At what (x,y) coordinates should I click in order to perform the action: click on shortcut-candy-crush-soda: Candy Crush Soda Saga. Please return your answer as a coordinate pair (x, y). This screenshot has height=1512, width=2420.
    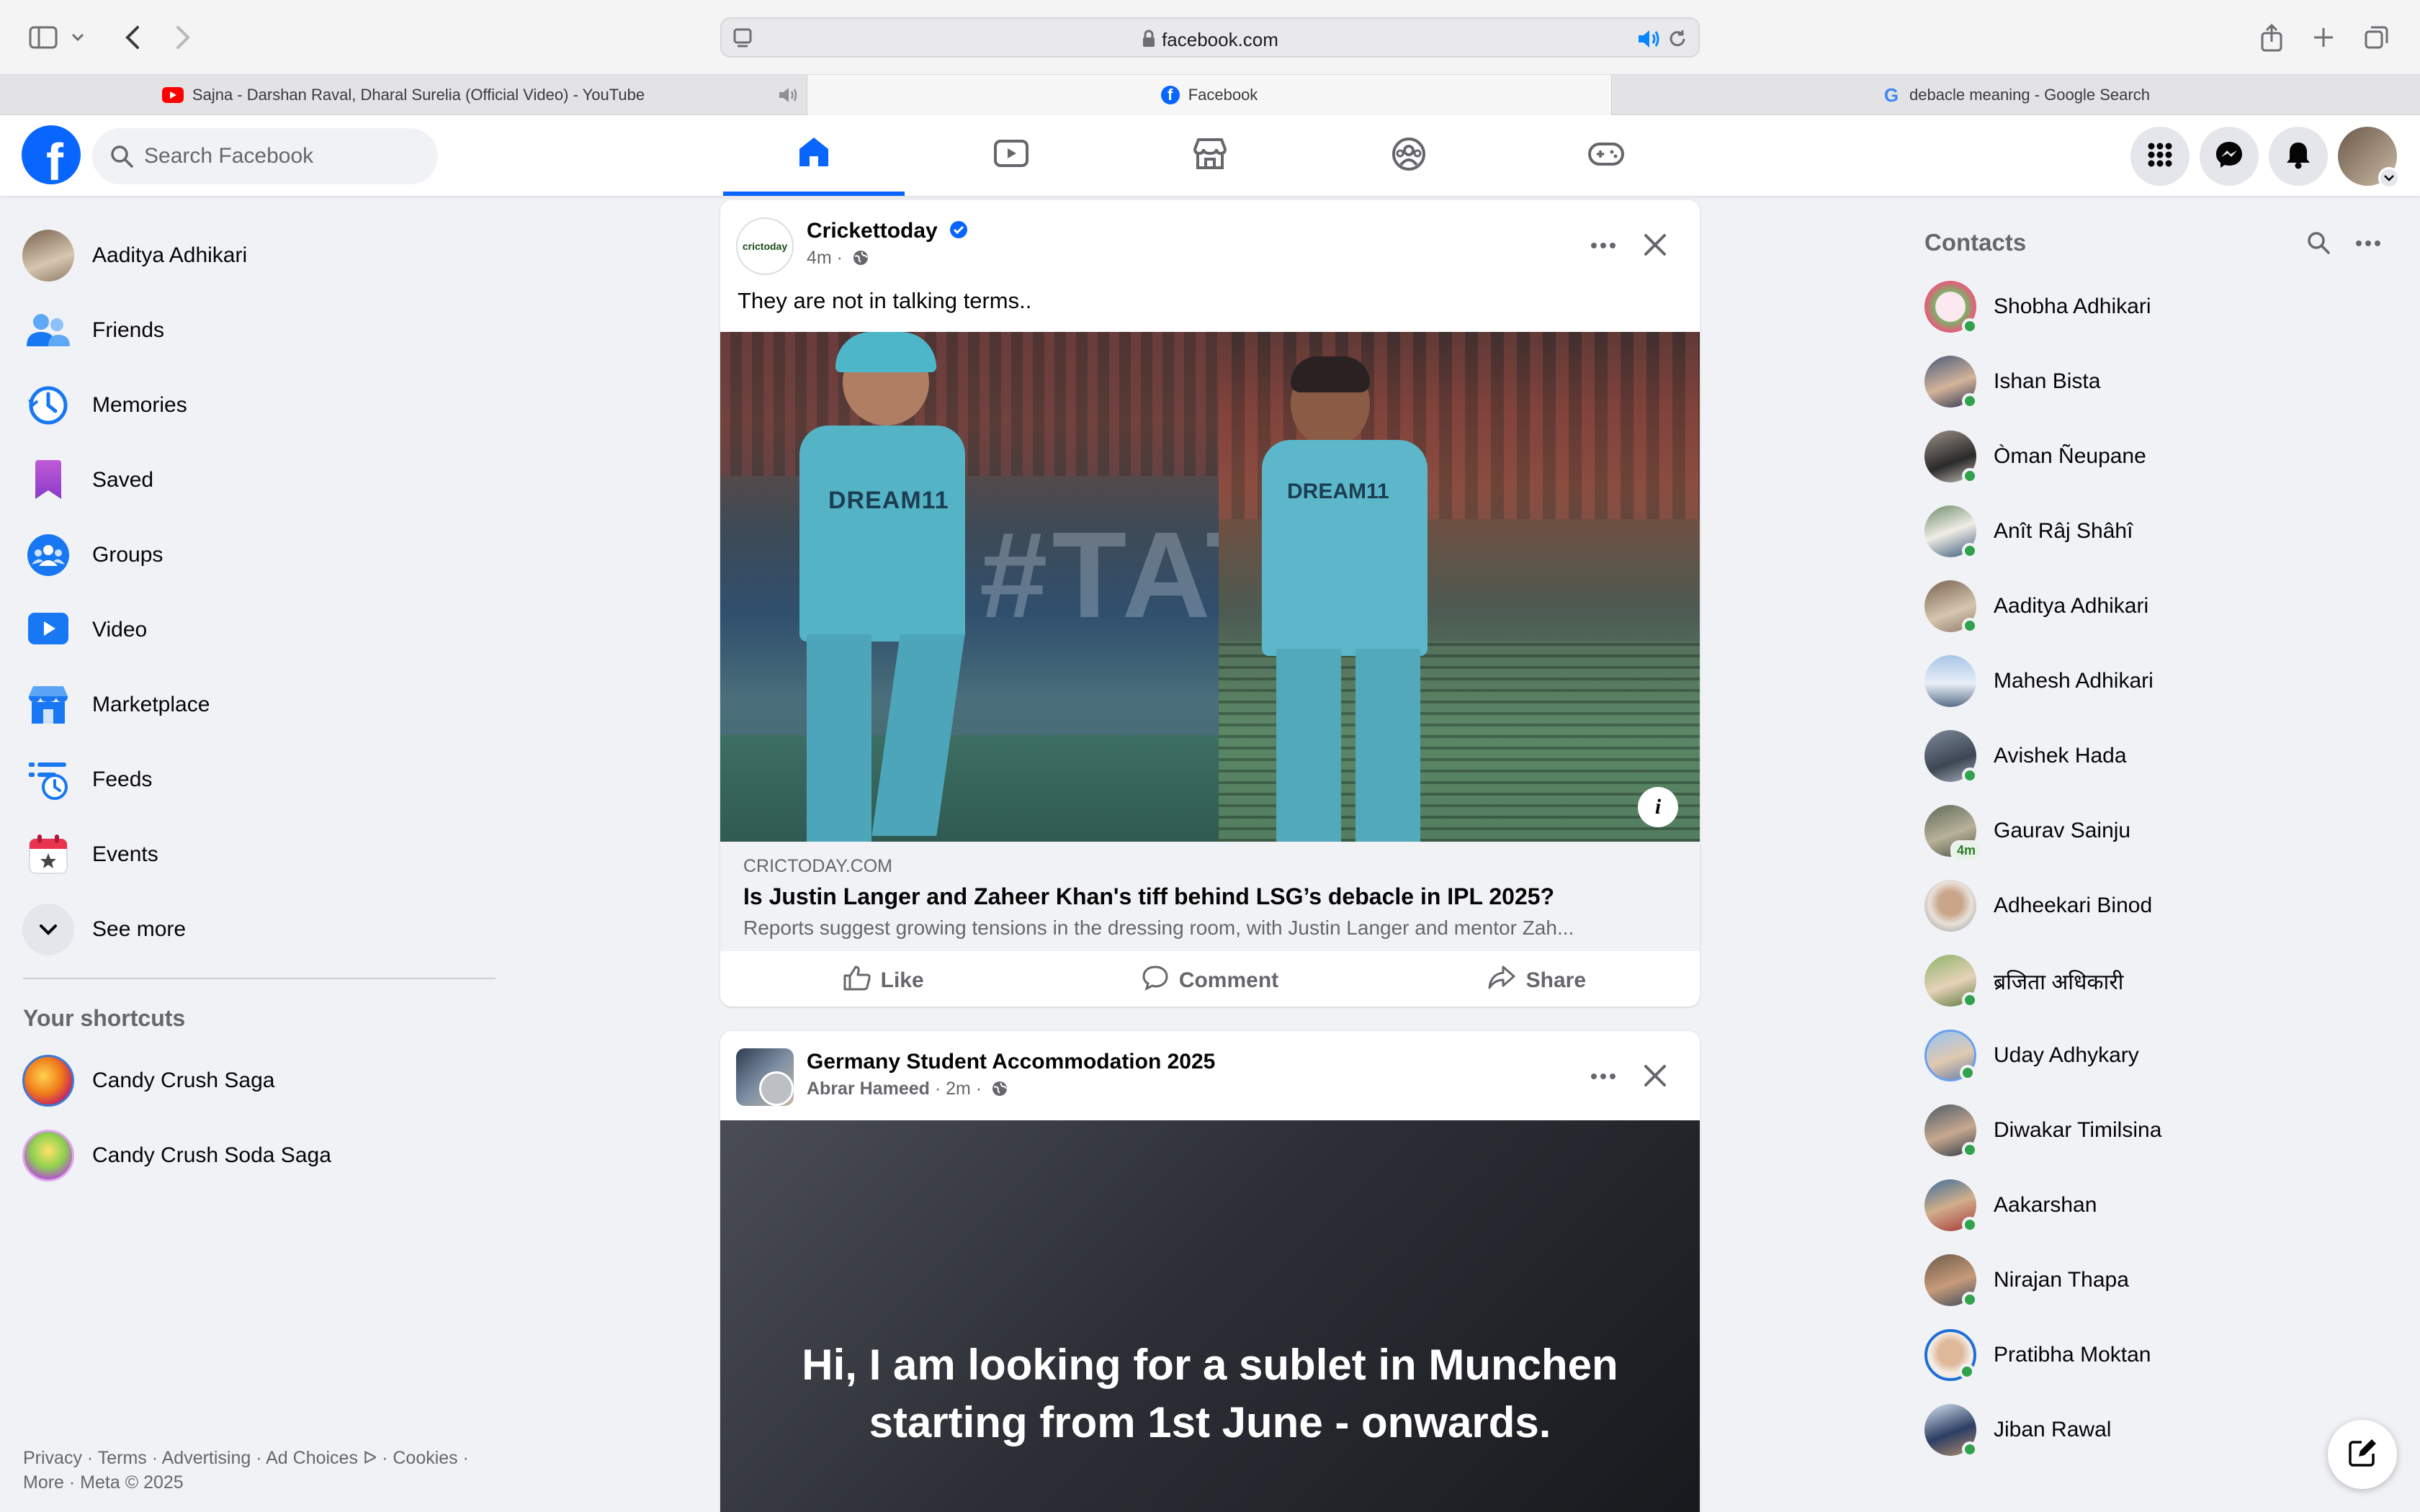
    Looking at the image, I should click on (259, 1155).